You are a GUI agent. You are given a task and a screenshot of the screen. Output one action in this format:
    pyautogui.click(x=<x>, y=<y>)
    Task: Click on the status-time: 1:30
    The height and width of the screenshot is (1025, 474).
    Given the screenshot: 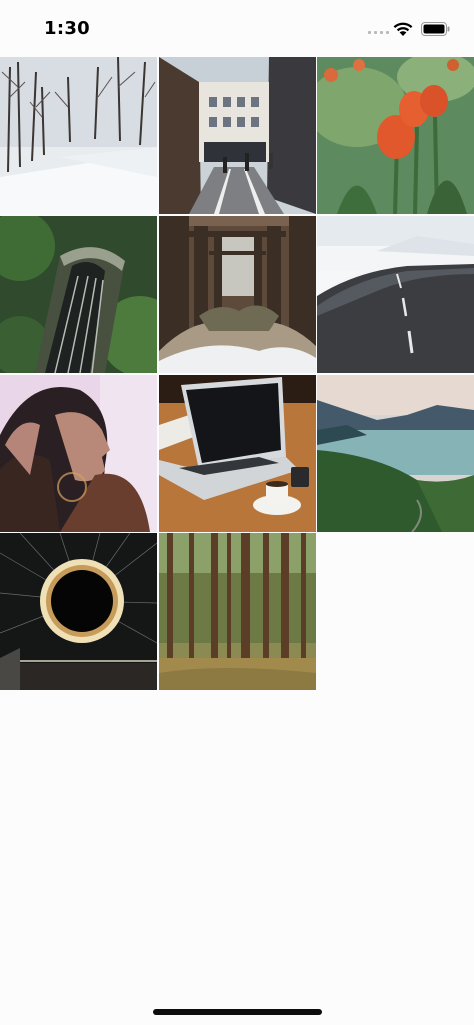 What is the action you would take?
    pyautogui.click(x=67, y=28)
    